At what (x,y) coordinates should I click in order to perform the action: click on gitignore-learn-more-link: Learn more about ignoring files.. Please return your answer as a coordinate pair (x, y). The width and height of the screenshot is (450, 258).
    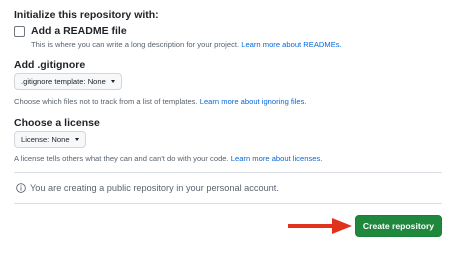
    Looking at the image, I should click on (253, 101).